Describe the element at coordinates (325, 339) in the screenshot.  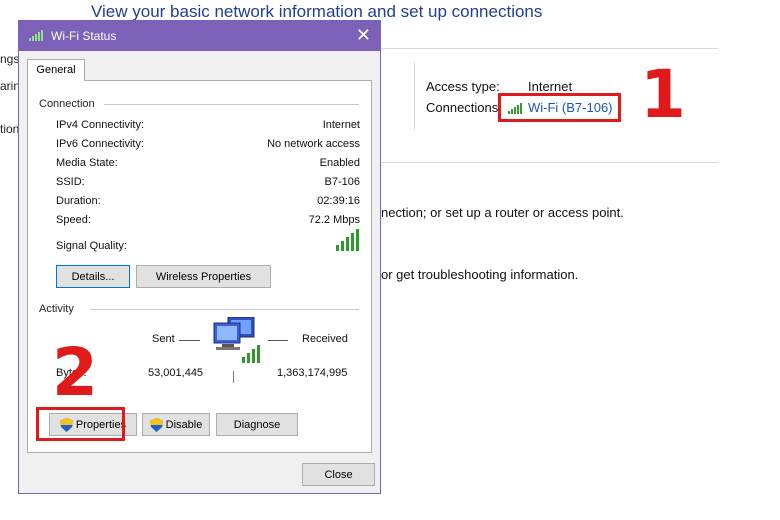
I see `received-label: Received` at that location.